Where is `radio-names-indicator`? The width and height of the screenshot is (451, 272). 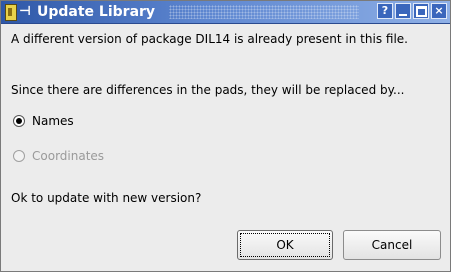 radio-names-indicator is located at coordinates (19, 121).